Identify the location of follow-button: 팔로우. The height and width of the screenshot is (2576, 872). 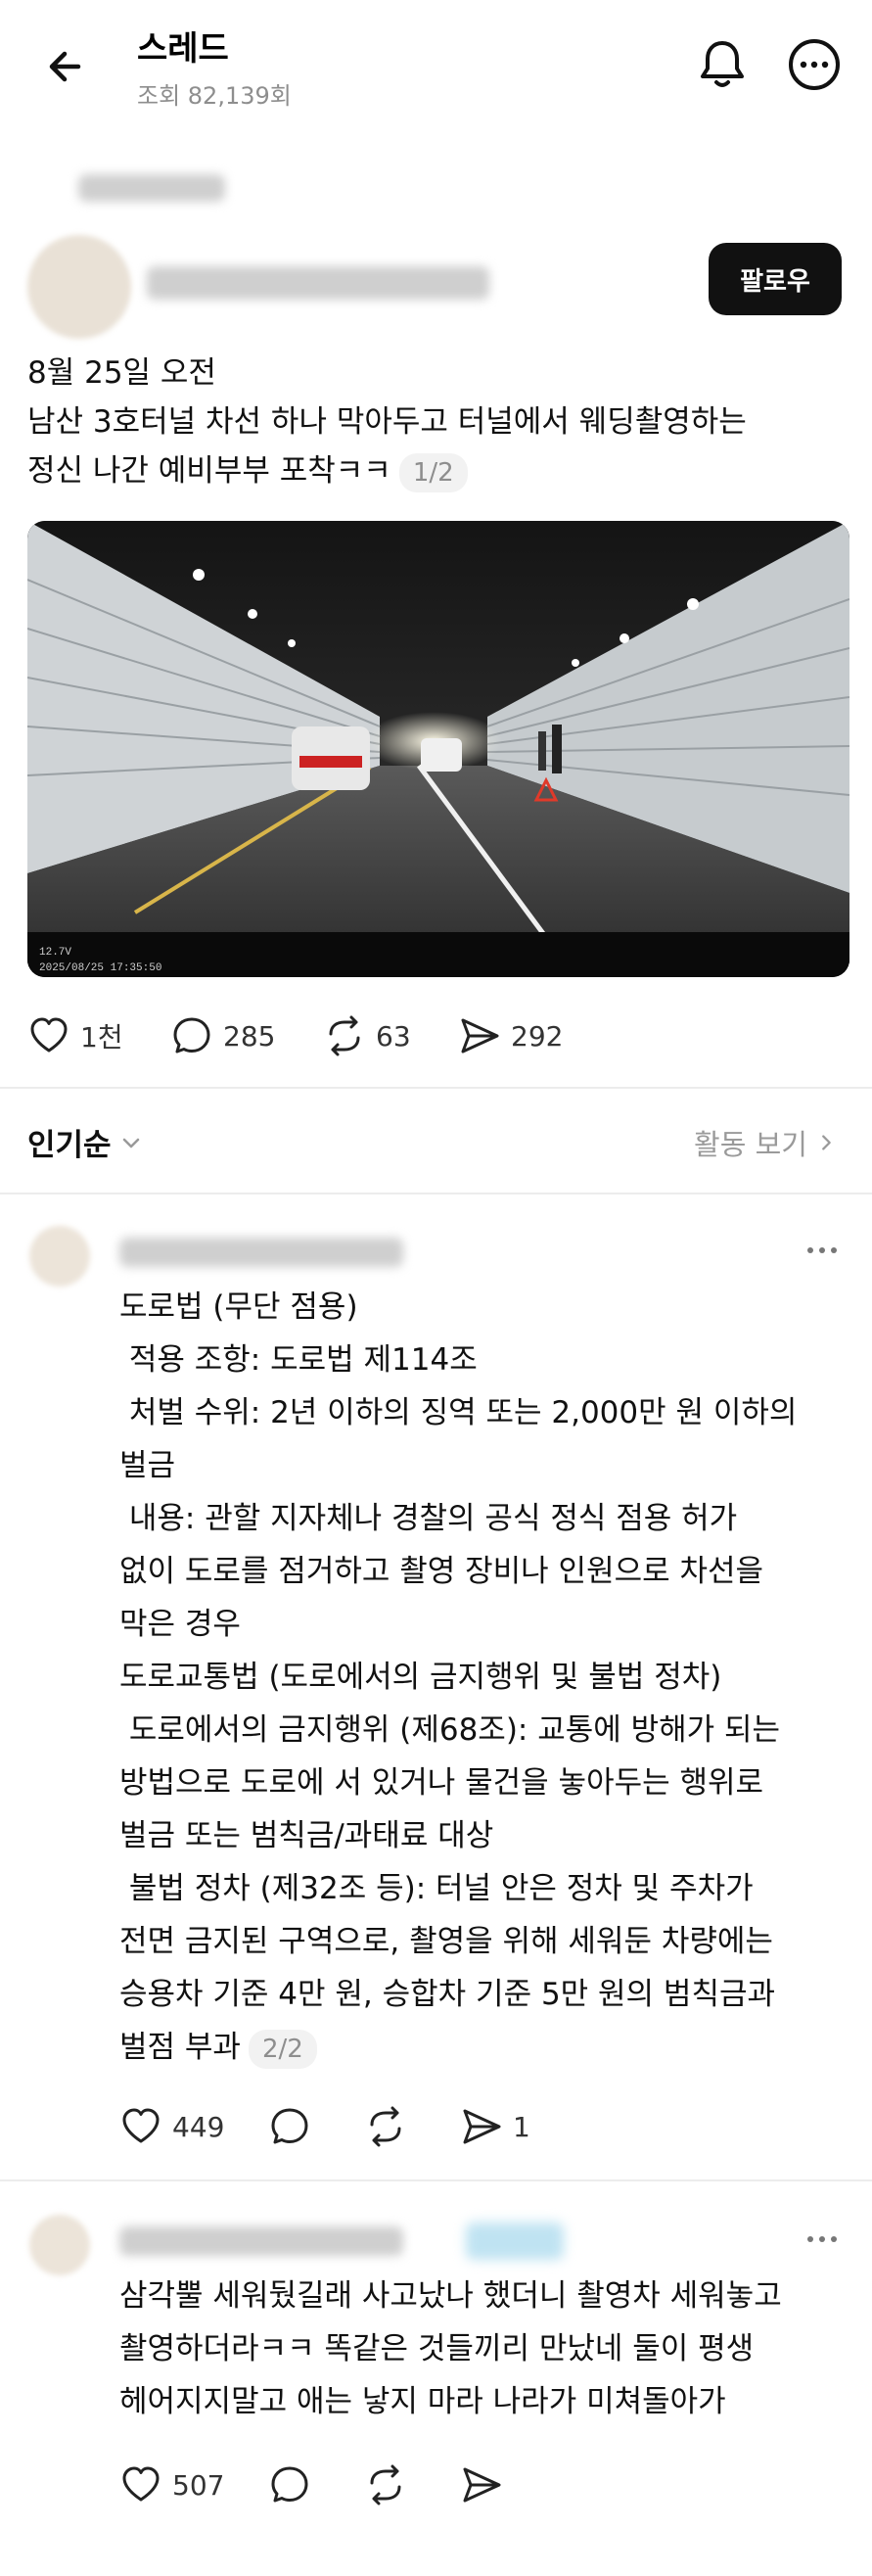
(775, 279).